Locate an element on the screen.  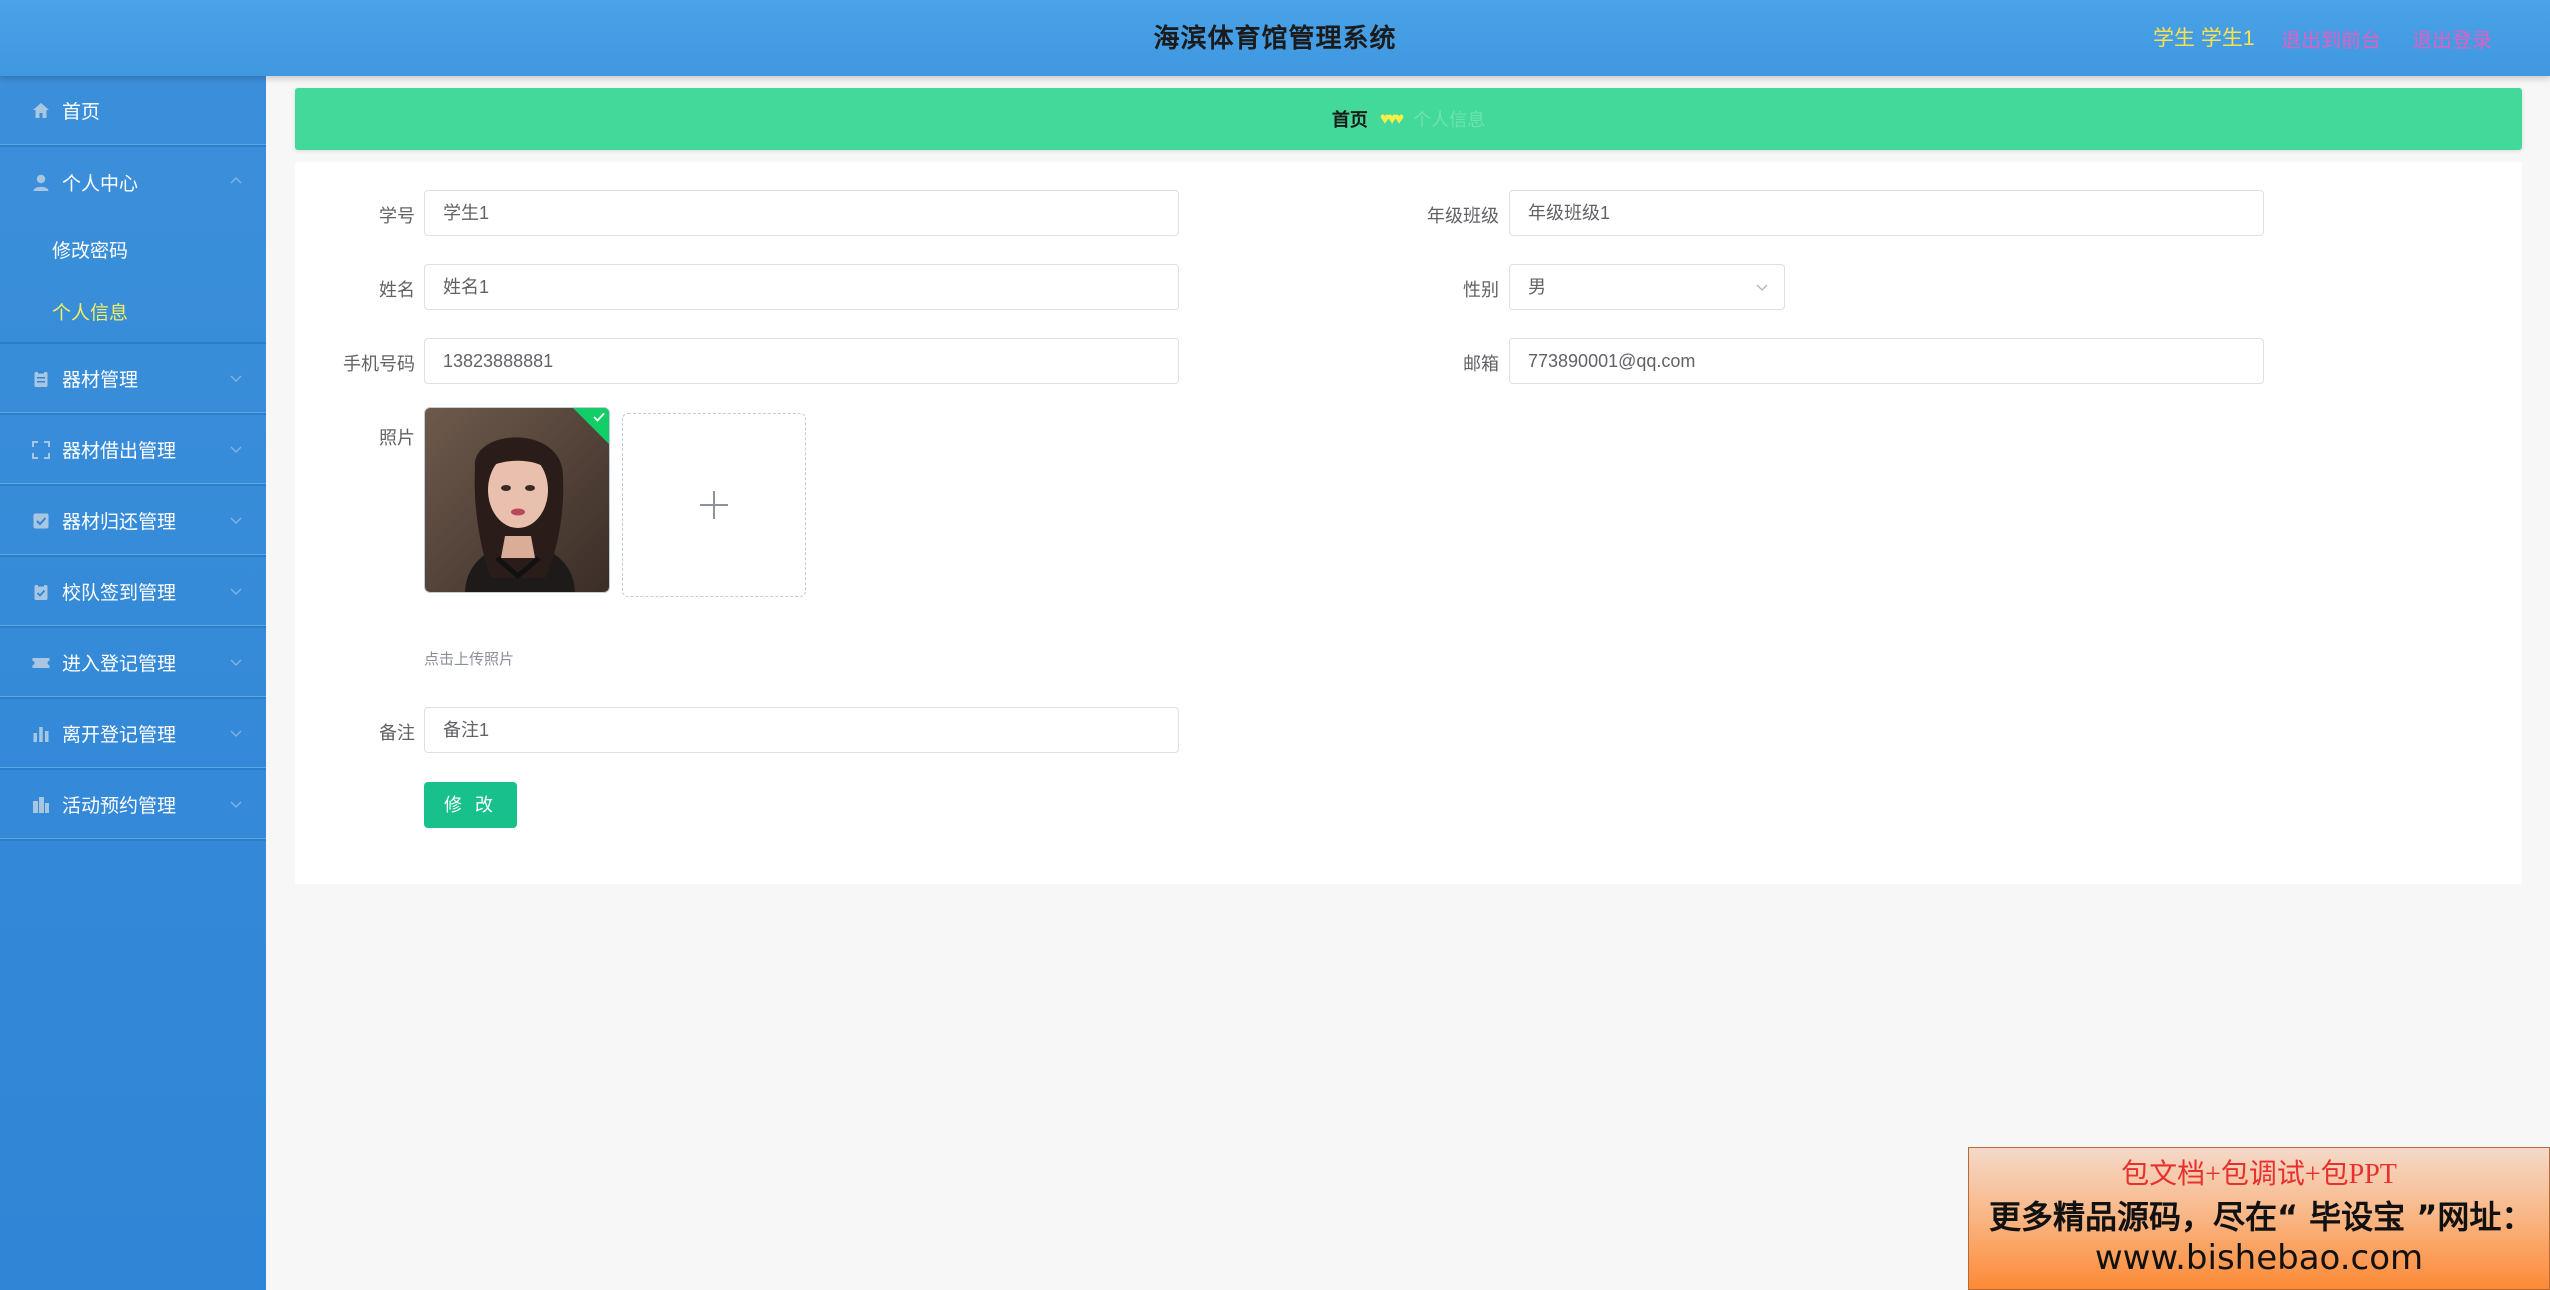
chevron-up-icon is located at coordinates (236, 180).